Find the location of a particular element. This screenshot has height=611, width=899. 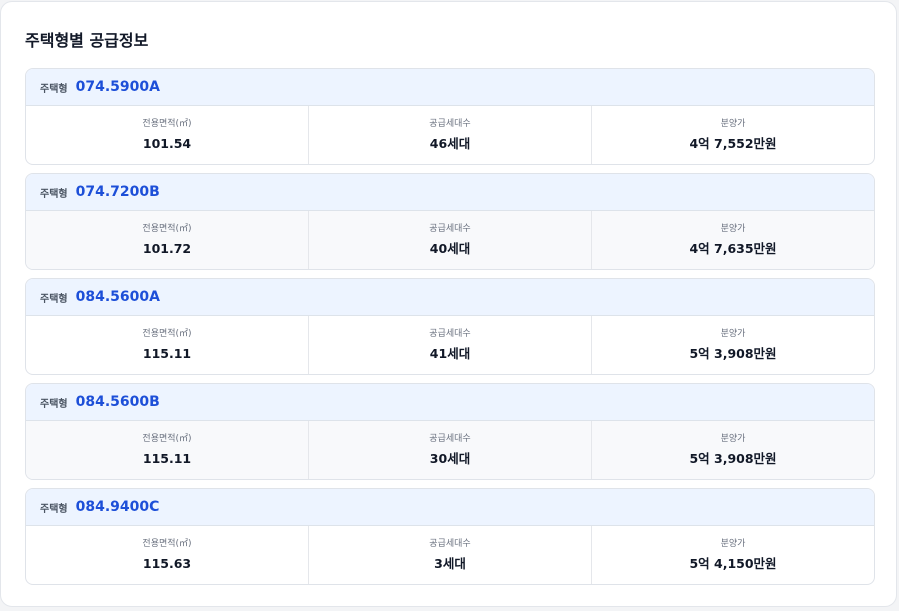

unit-type-code: 074.5900A is located at coordinates (117, 87).